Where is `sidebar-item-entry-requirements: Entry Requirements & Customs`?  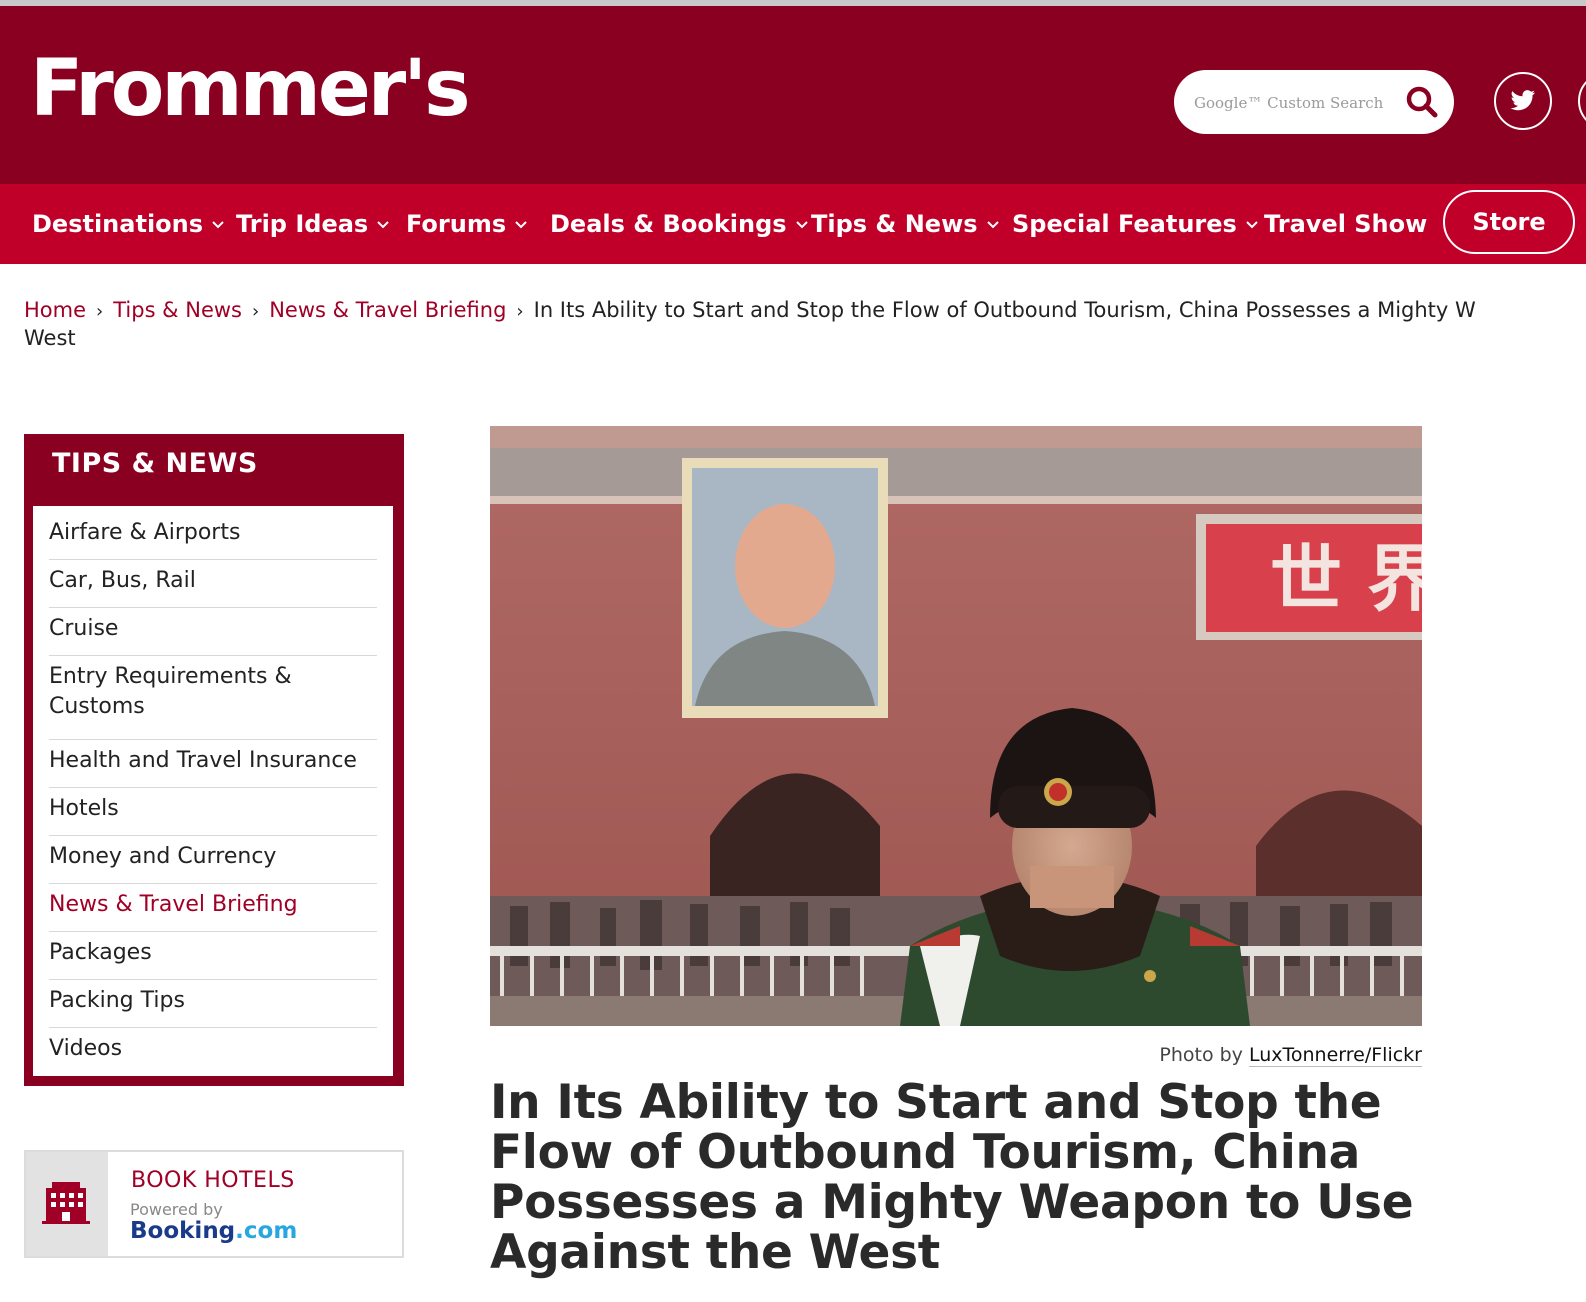
sidebar-item-entry-requirements: Entry Requirements & Customs is located at coordinates (213, 701).